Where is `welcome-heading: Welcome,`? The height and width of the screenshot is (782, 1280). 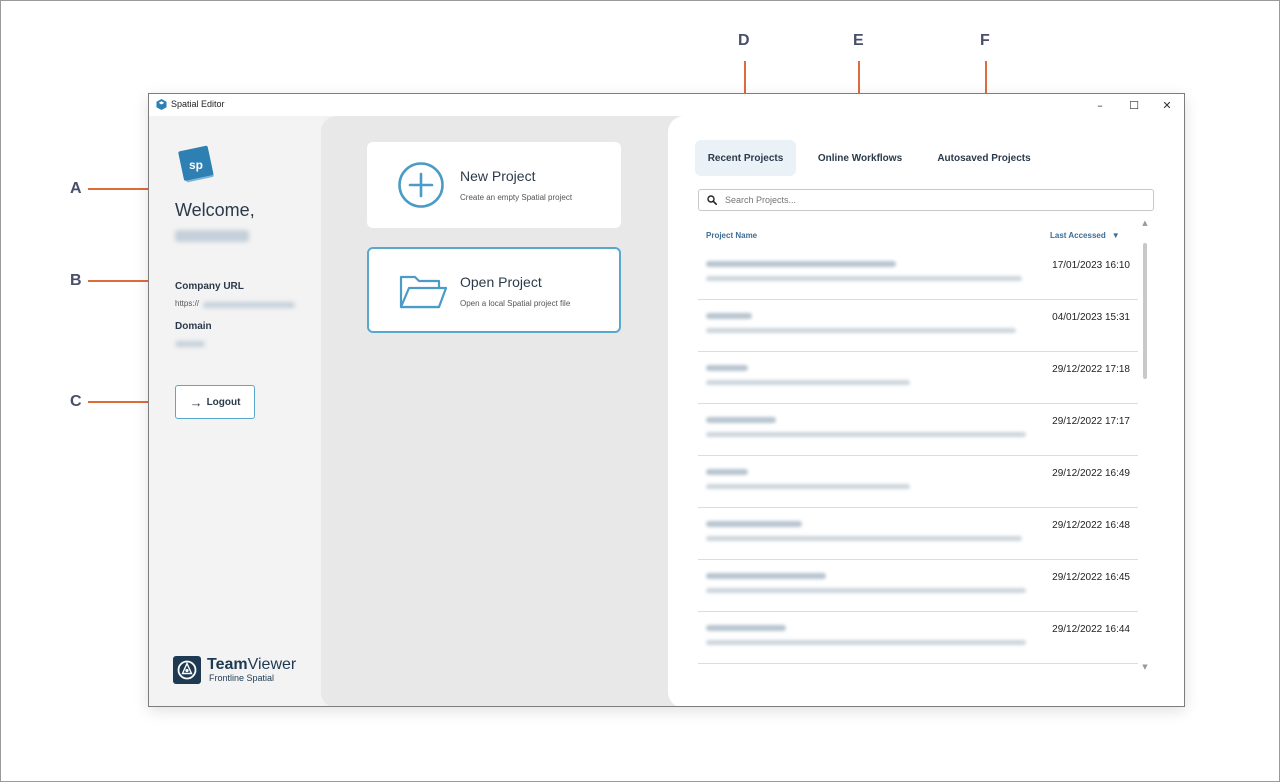
welcome-heading: Welcome, is located at coordinates (215, 210).